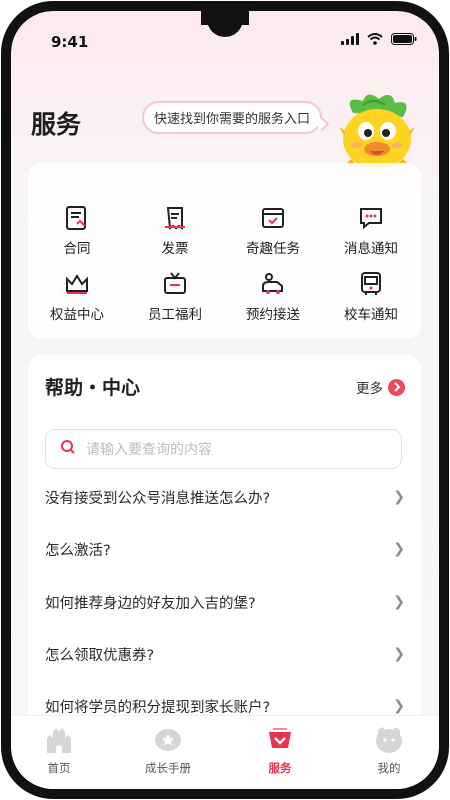 The height and width of the screenshot is (800, 450). I want to click on tab-label: 我的, so click(389, 768).